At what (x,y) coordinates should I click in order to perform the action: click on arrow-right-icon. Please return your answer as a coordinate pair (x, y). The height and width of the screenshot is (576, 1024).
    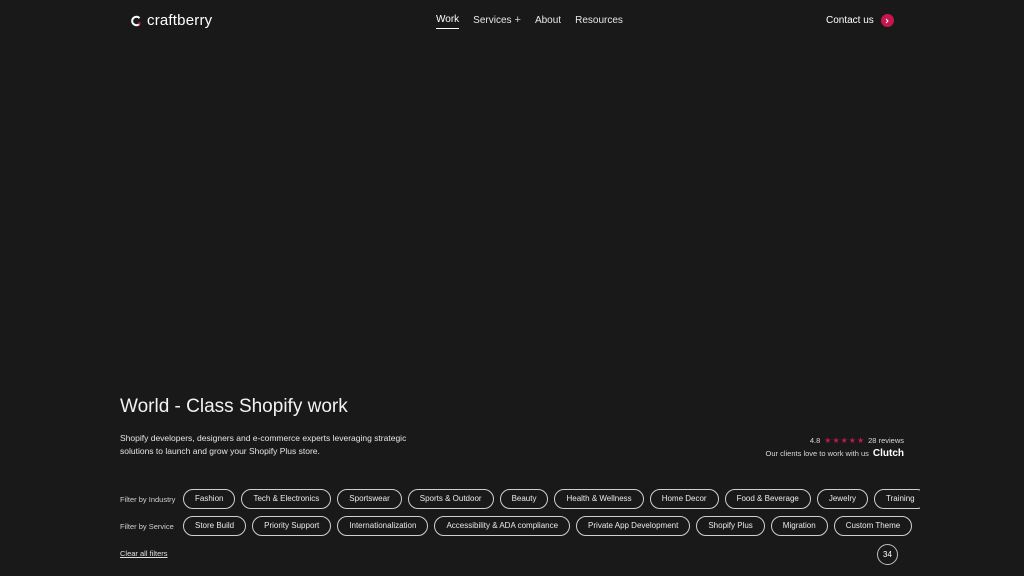
    Looking at the image, I should click on (887, 20).